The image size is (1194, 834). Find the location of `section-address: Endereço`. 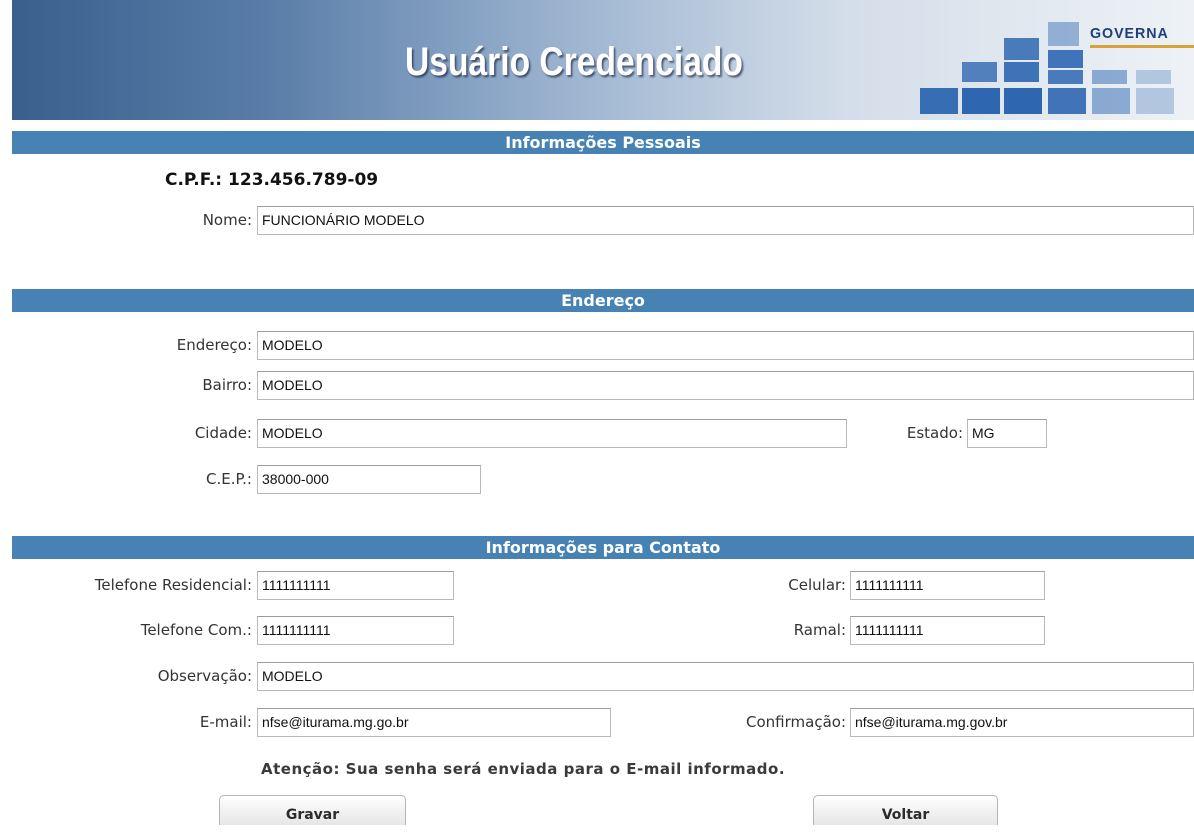

section-address: Endereço is located at coordinates (603, 300).